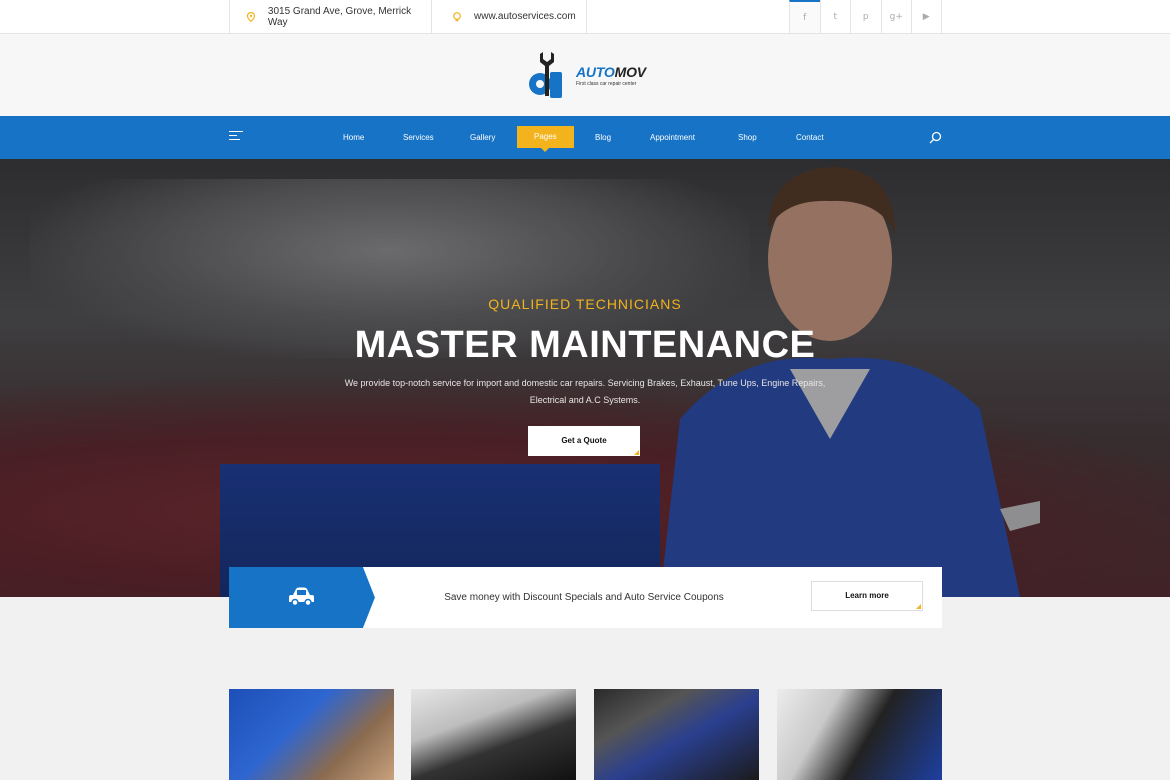 Image resolution: width=1170 pixels, height=780 pixels. I want to click on logo: AUTOMOV First class car repair center, so click(586, 75).